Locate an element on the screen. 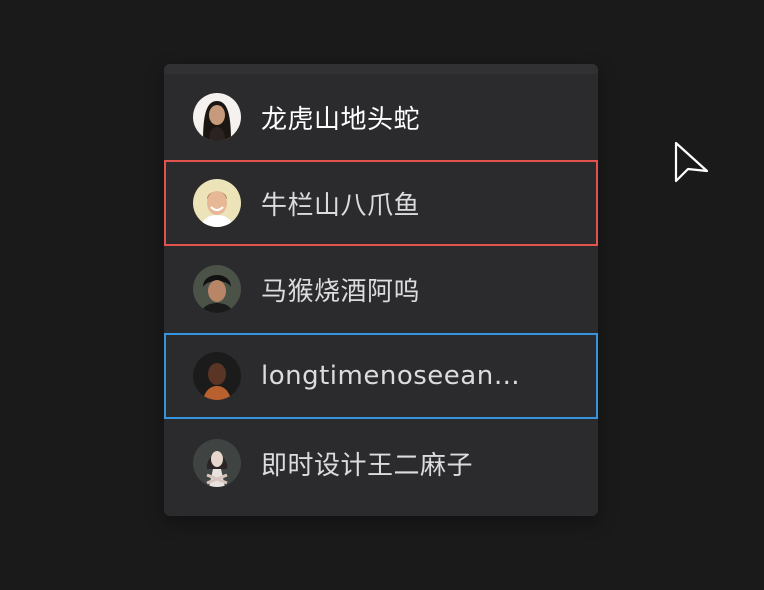 The image size is (764, 590). user-list-item: 马猴烧酒阿呜 is located at coordinates (381, 289).